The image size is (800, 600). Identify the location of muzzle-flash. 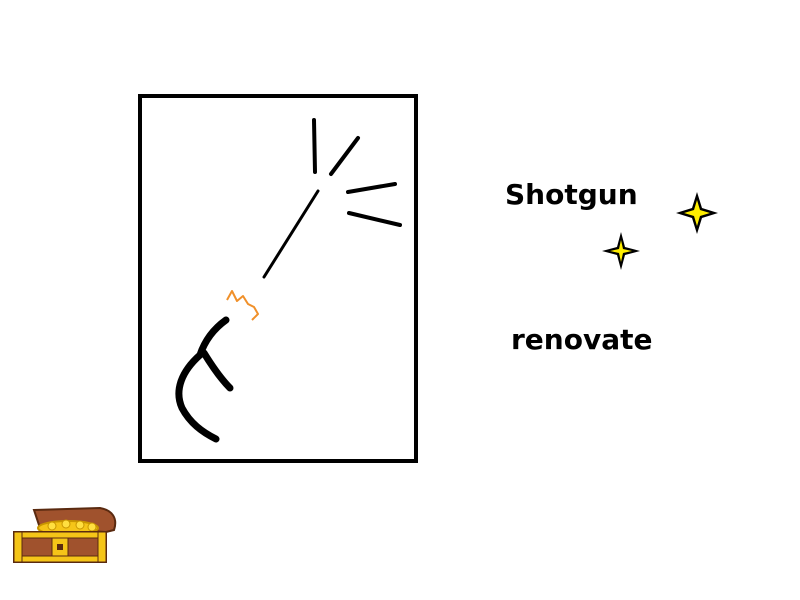
(242, 305).